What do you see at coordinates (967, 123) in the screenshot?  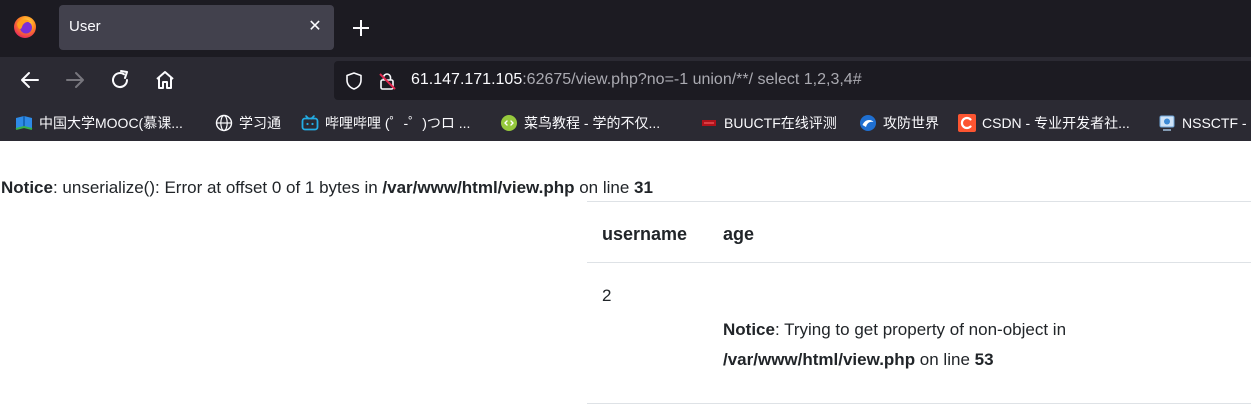 I see `csdn-icon` at bounding box center [967, 123].